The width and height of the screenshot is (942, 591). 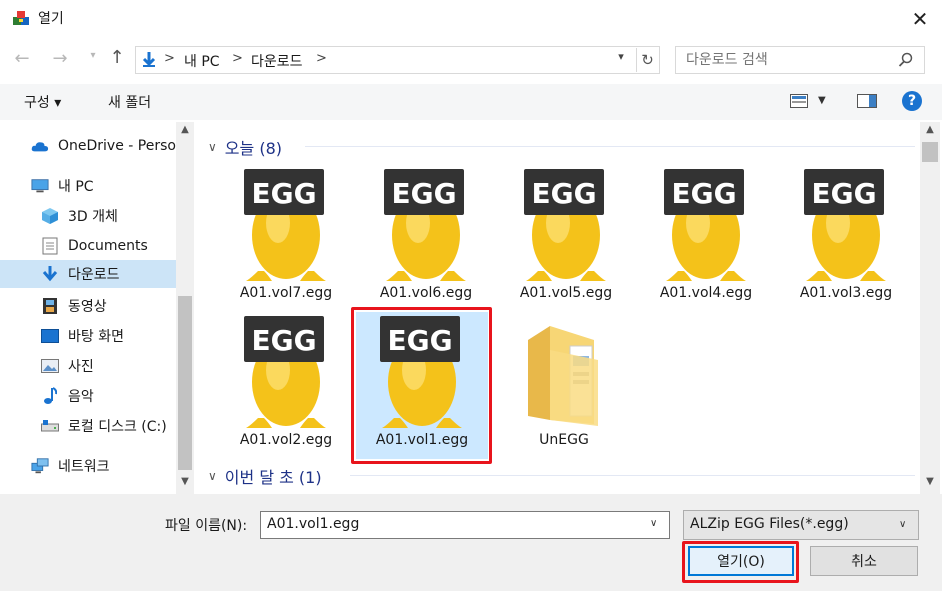 What do you see at coordinates (40, 186) in the screenshot?
I see `computer-icon` at bounding box center [40, 186].